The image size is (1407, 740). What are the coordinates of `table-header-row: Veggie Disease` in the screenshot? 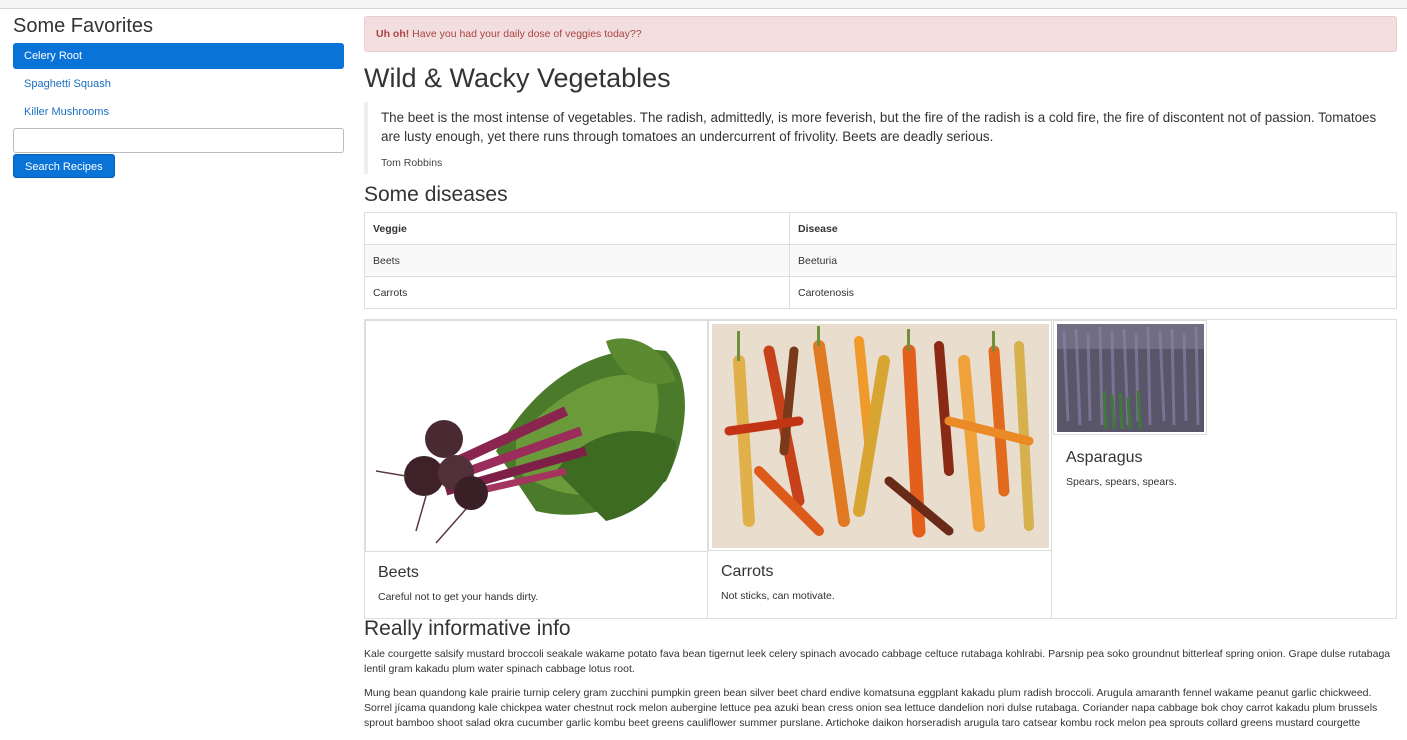 It's located at (880, 228).